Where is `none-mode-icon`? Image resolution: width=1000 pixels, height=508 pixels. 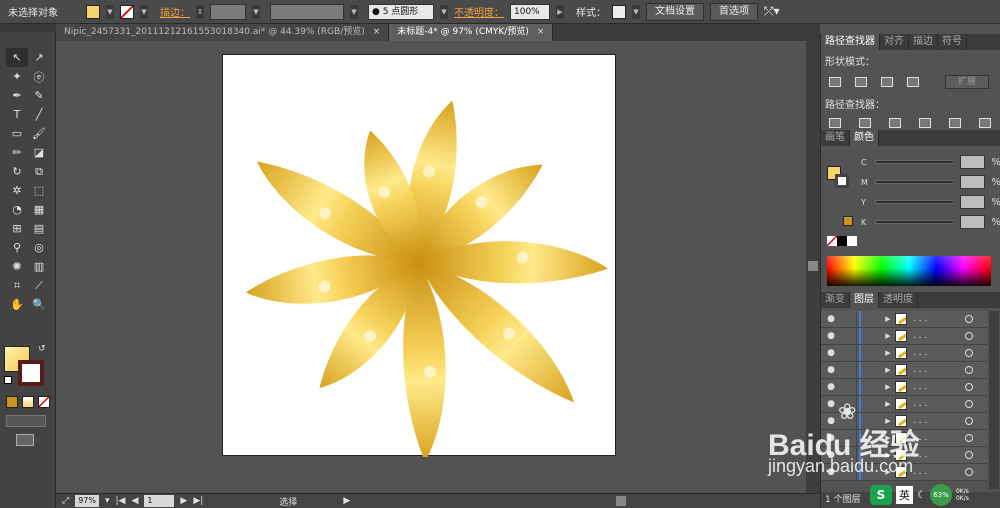 none-mode-icon is located at coordinates (44, 402).